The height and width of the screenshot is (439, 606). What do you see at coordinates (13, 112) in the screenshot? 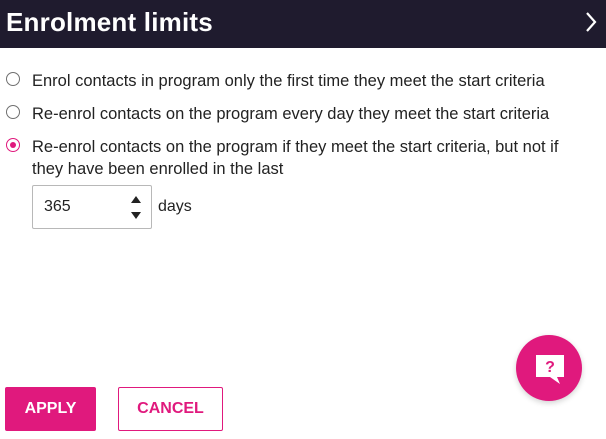
I see `radio-reenrol-every-day` at bounding box center [13, 112].